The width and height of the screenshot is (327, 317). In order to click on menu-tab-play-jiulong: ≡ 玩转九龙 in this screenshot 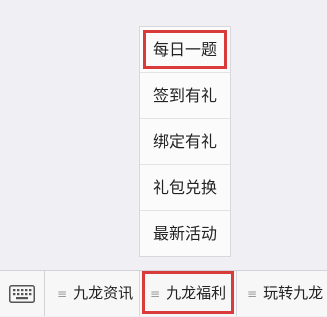, I will do `click(282, 293)`.